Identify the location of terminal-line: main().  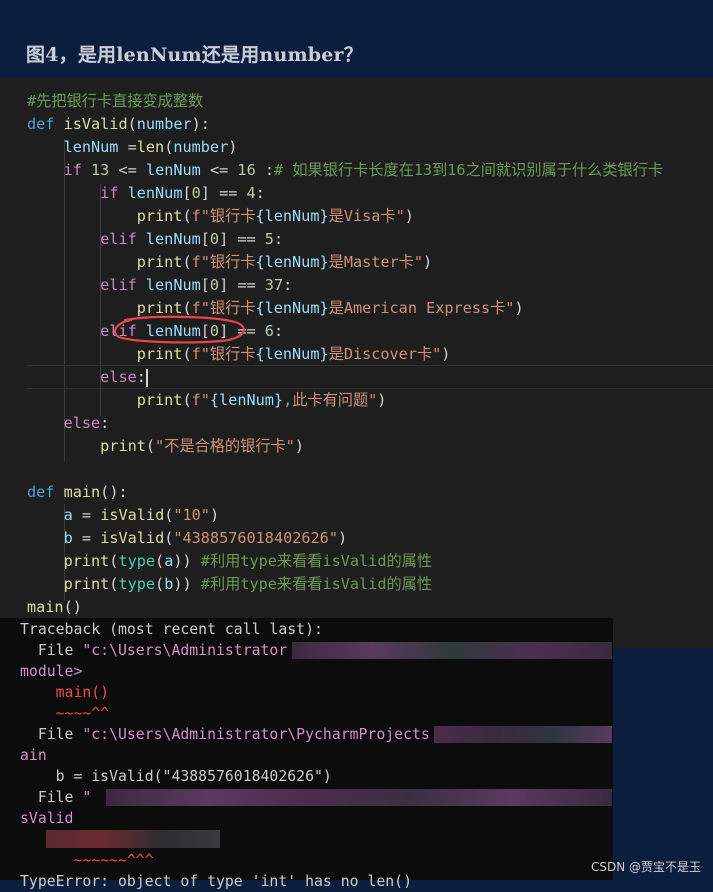
(65, 692).